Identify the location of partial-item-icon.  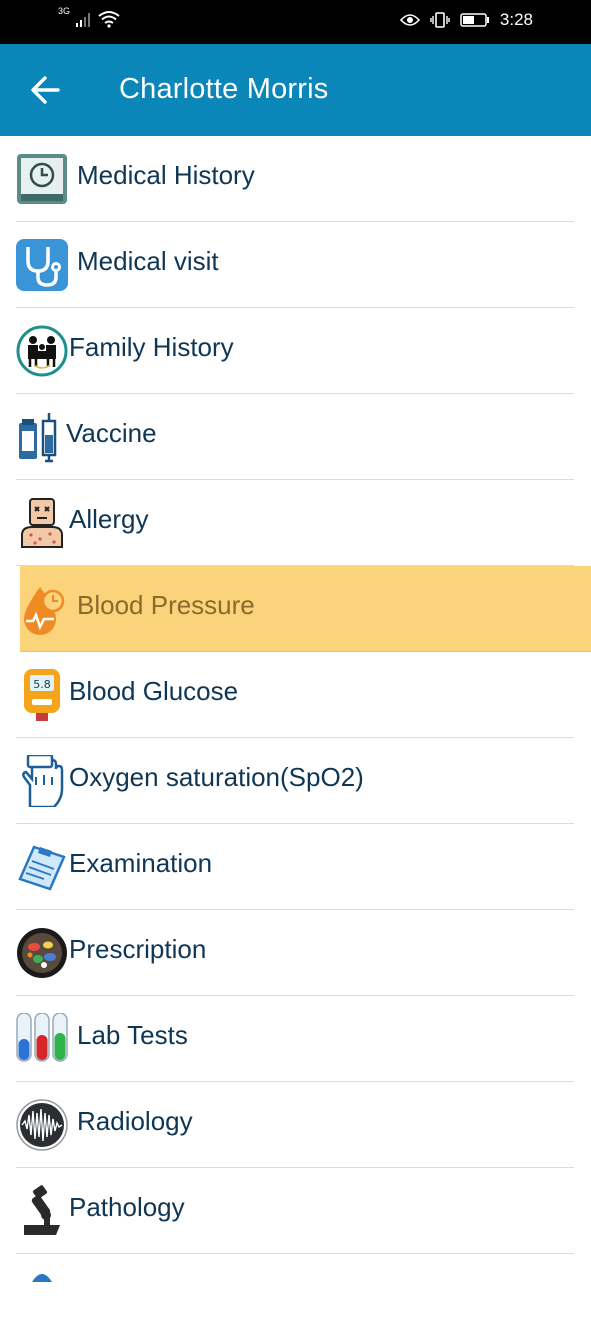
(42, 1276).